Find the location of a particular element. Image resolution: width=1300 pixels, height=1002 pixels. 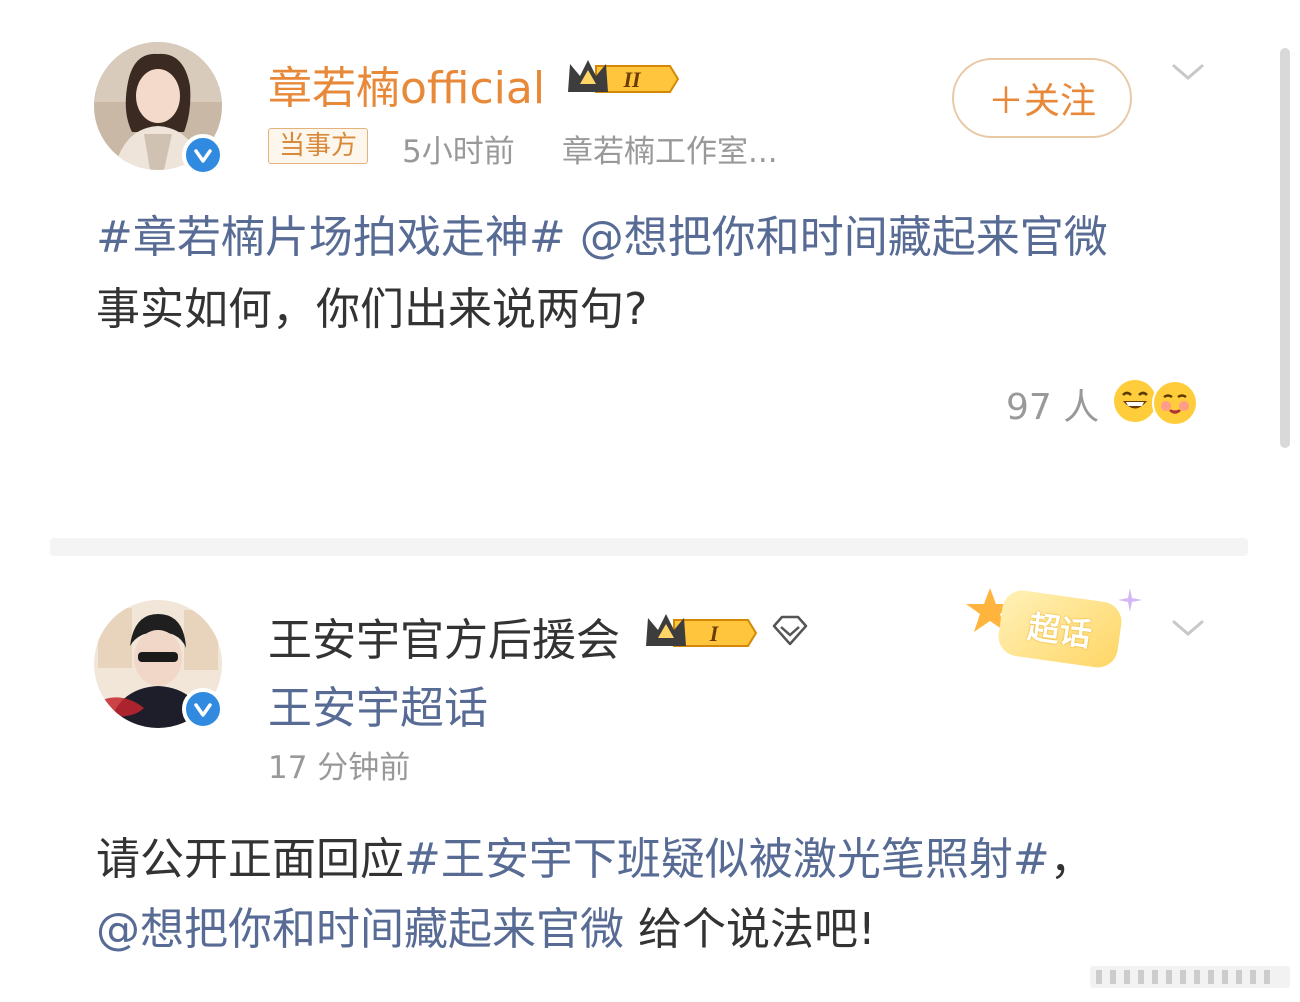

chaohua-label: 超话 is located at coordinates (1060, 629).